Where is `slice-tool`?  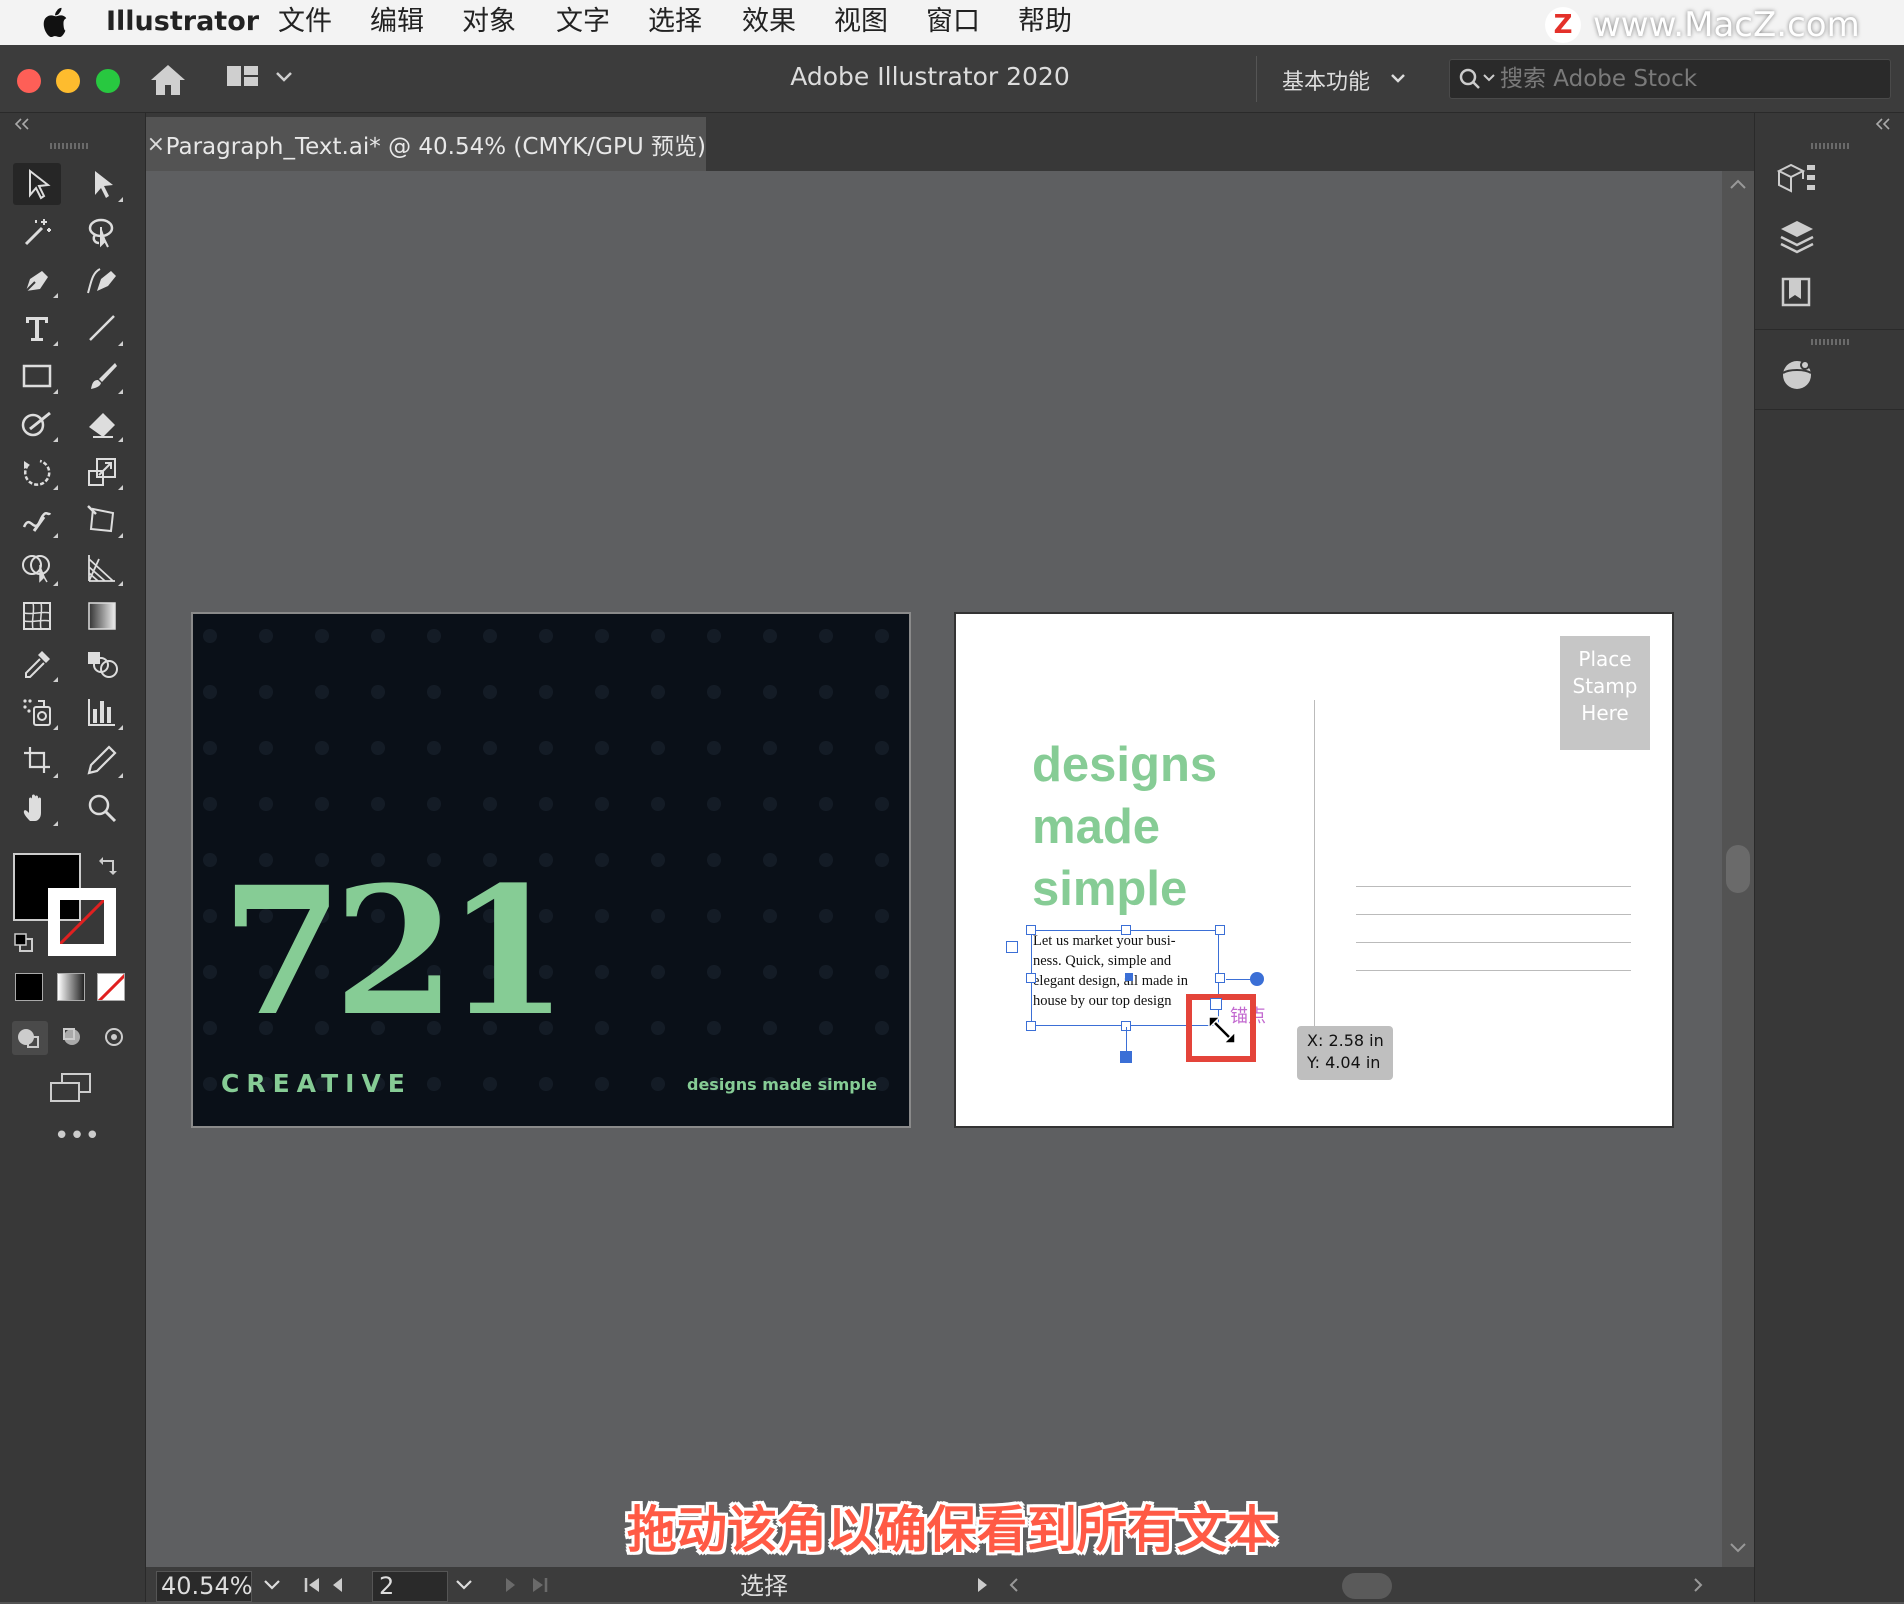 slice-tool is located at coordinates (102, 760).